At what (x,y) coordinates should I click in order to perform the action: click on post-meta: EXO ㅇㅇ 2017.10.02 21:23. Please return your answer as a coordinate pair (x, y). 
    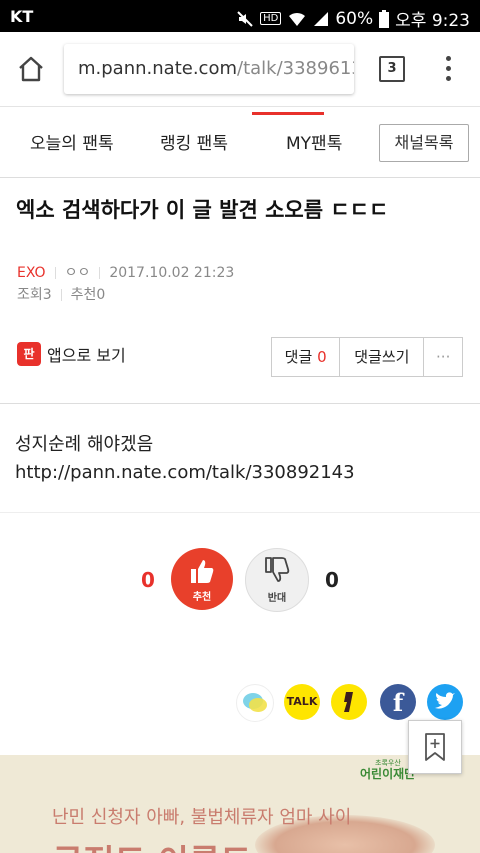
    Looking at the image, I should click on (125, 272).